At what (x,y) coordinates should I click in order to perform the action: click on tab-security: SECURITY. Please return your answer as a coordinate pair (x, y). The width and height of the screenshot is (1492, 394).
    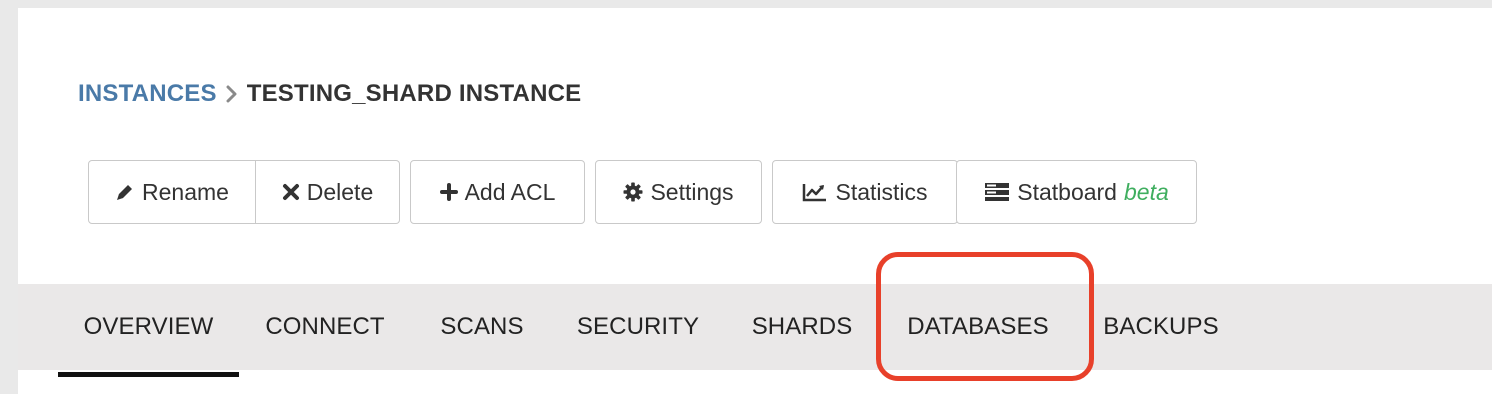
    Looking at the image, I should click on (638, 327).